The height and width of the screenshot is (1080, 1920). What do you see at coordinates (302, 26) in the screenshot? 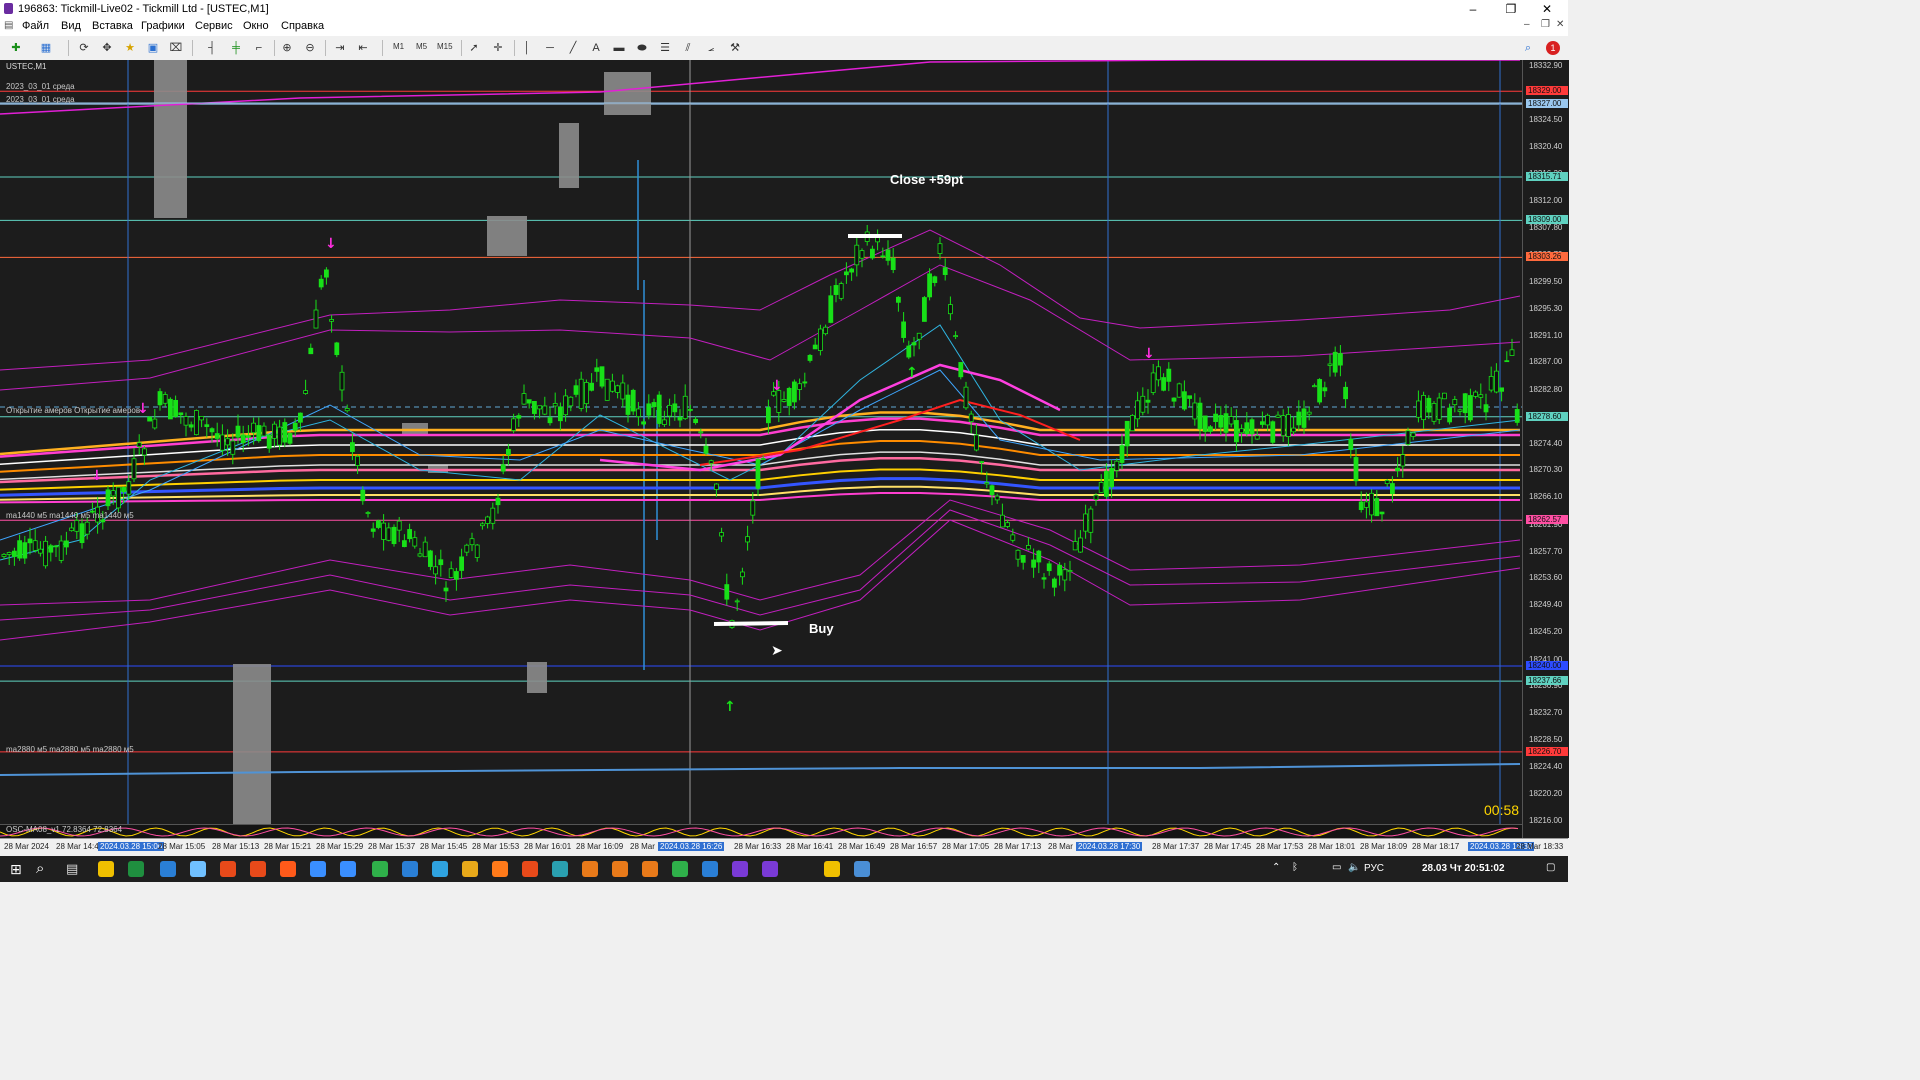
I see `menu-help: Справка` at bounding box center [302, 26].